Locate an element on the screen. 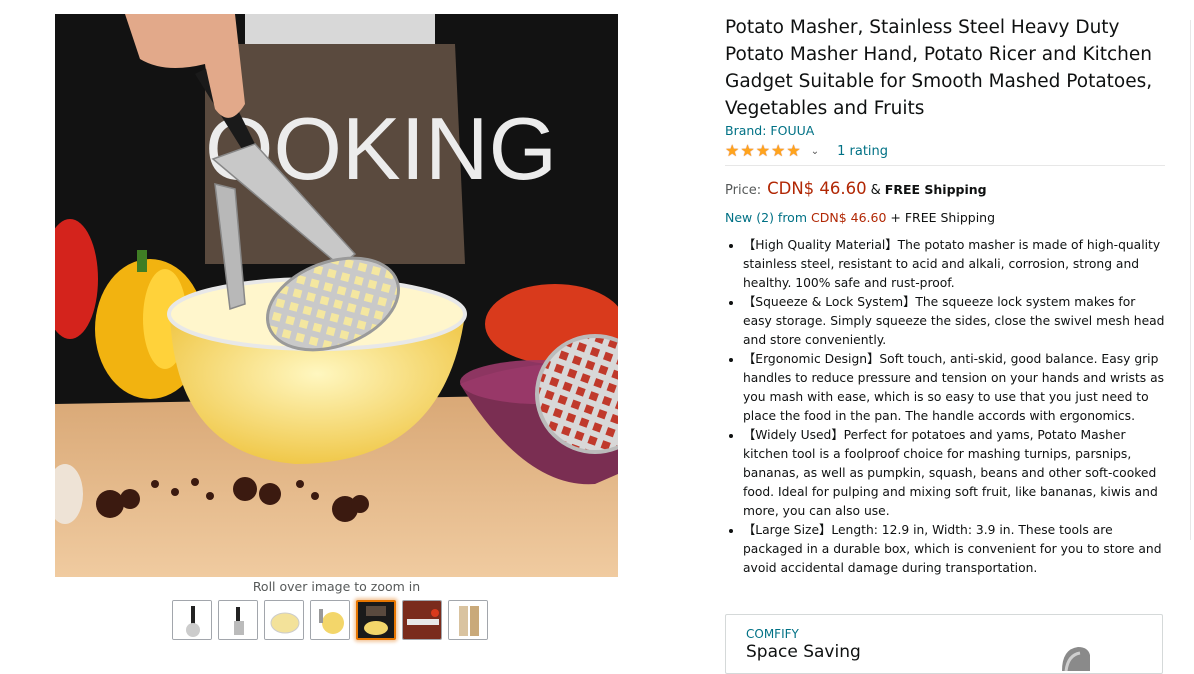  brand-link: Brand: FOUUA is located at coordinates (945, 130).